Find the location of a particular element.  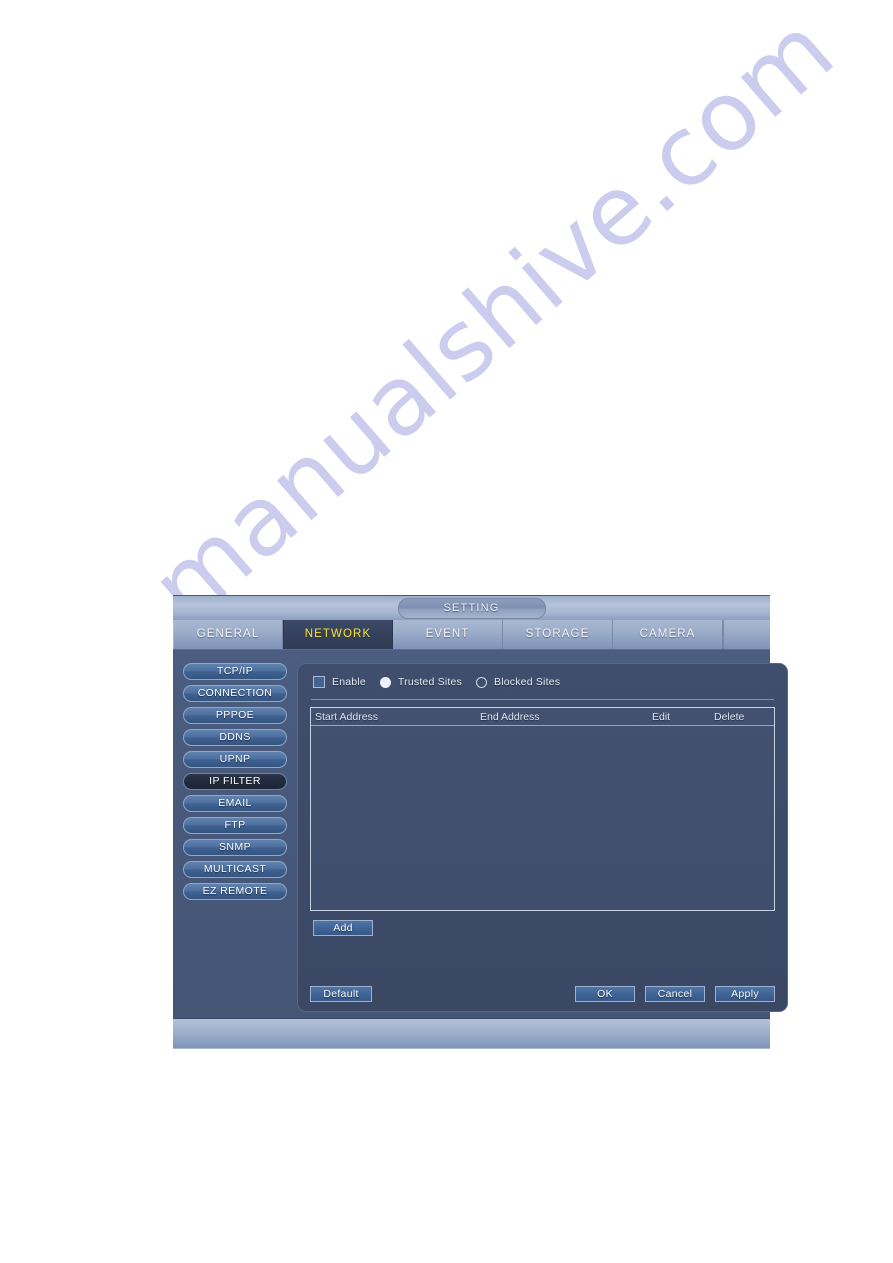

add-button-row: Add is located at coordinates (542, 927).